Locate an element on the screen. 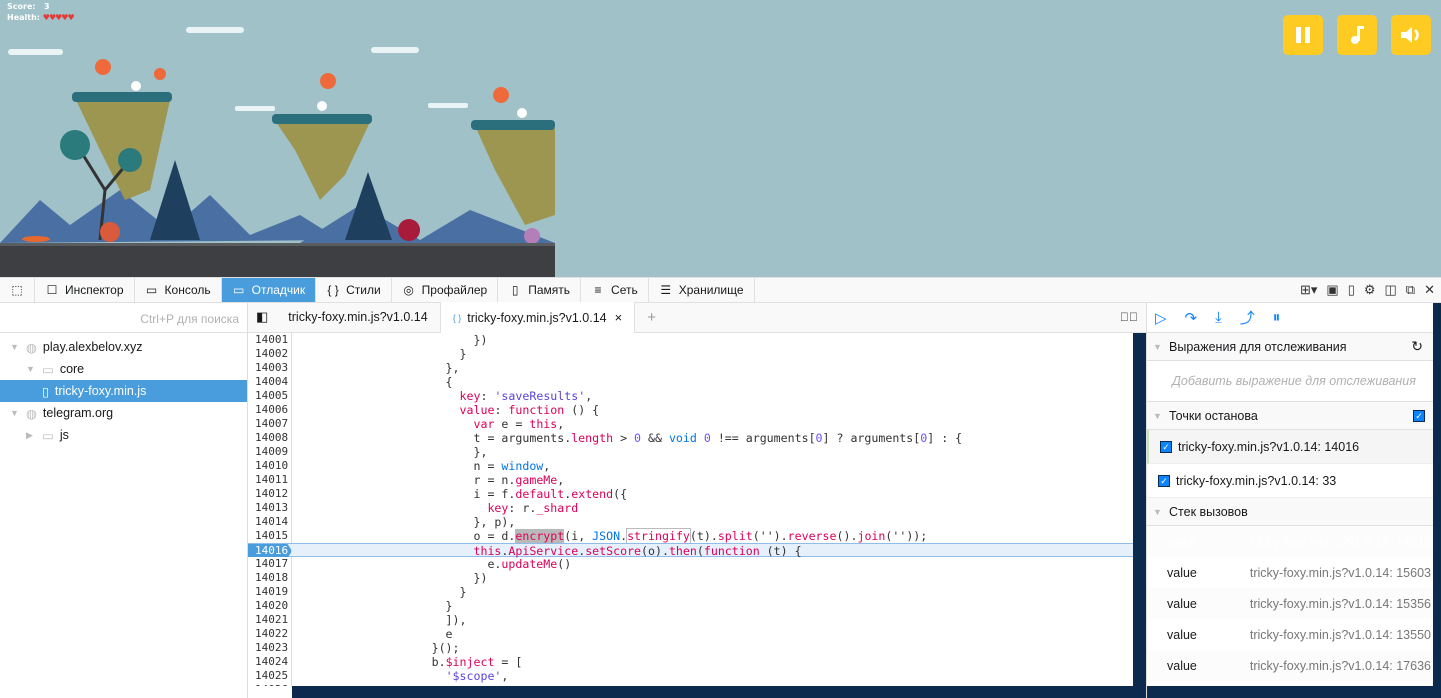 The image size is (1441, 698). pause-button is located at coordinates (1303, 35).